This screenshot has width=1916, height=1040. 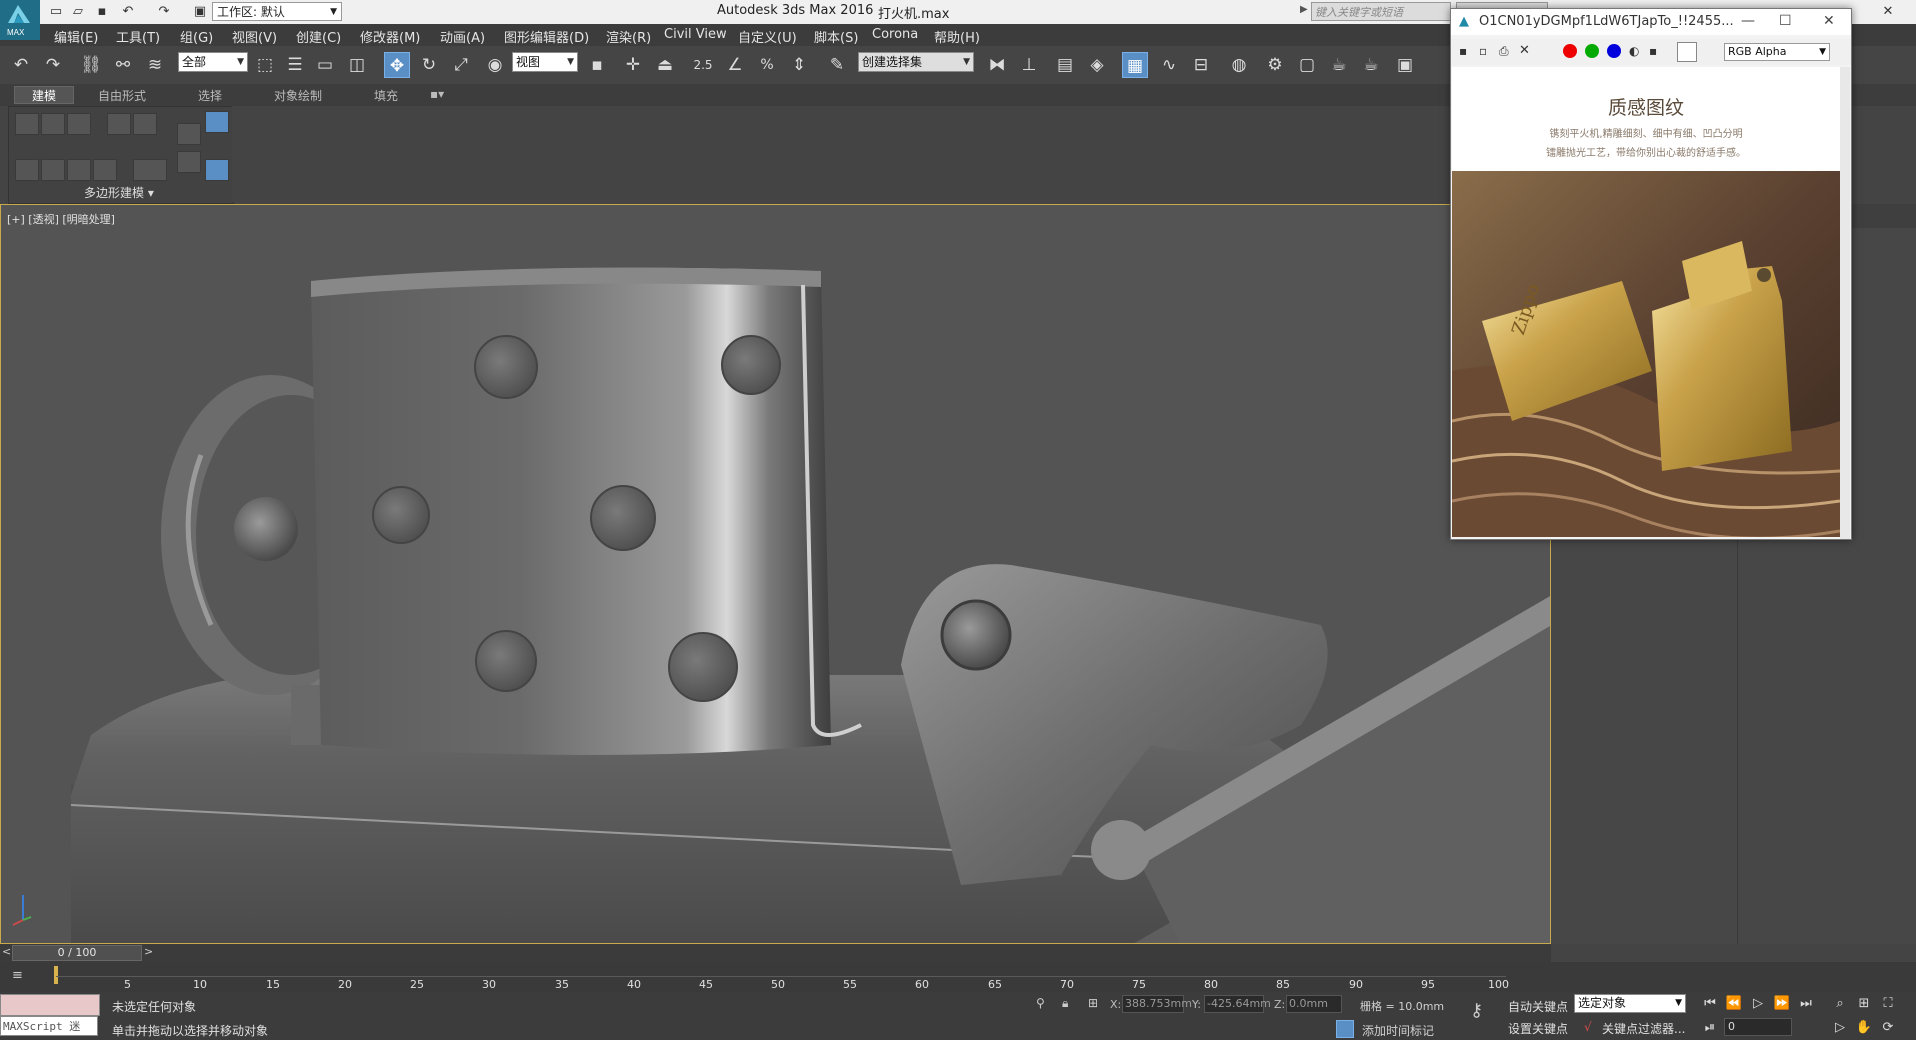 I want to click on save-image-icon: ▪, so click(x=1463, y=51).